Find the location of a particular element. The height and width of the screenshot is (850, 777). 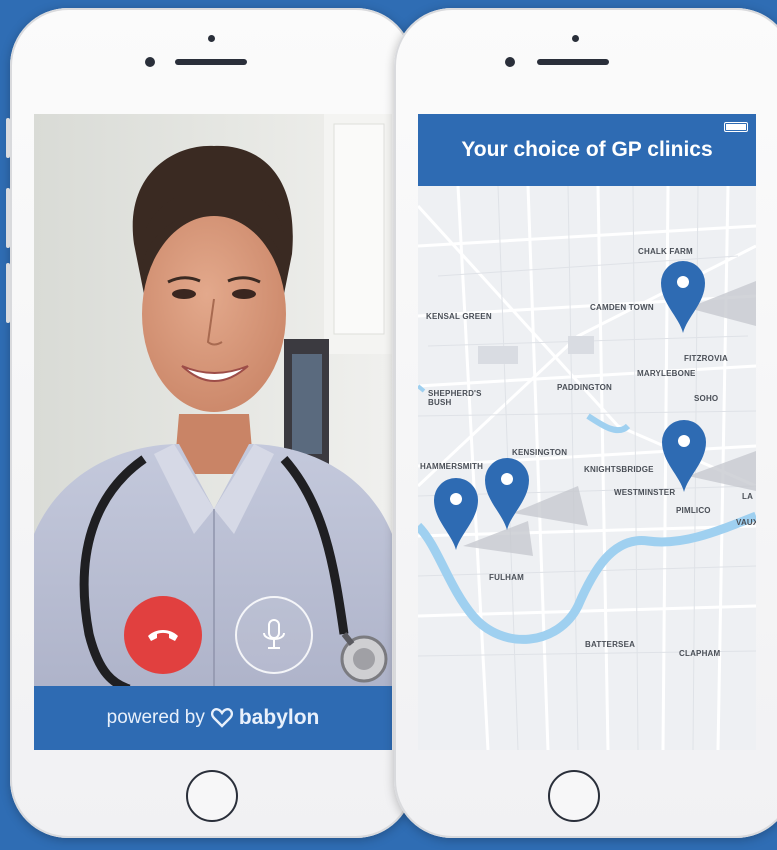

place-label: HAMMERSMITH is located at coordinates (452, 466).